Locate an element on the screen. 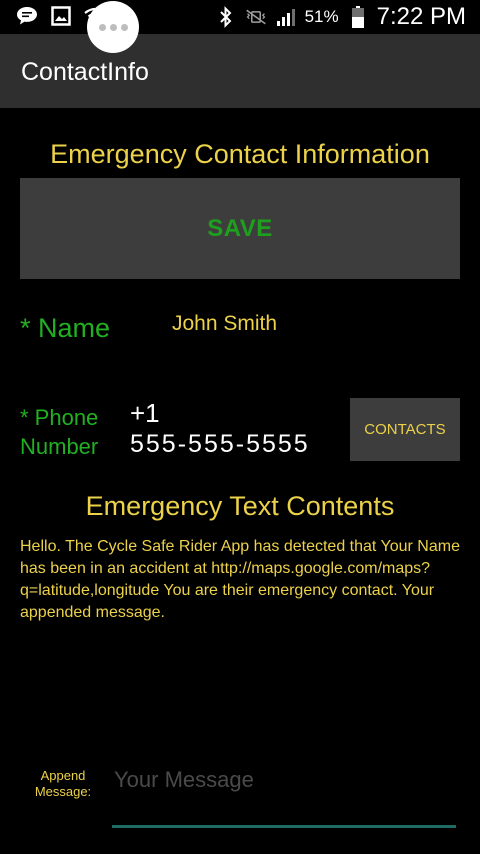  input-underline is located at coordinates (284, 826).